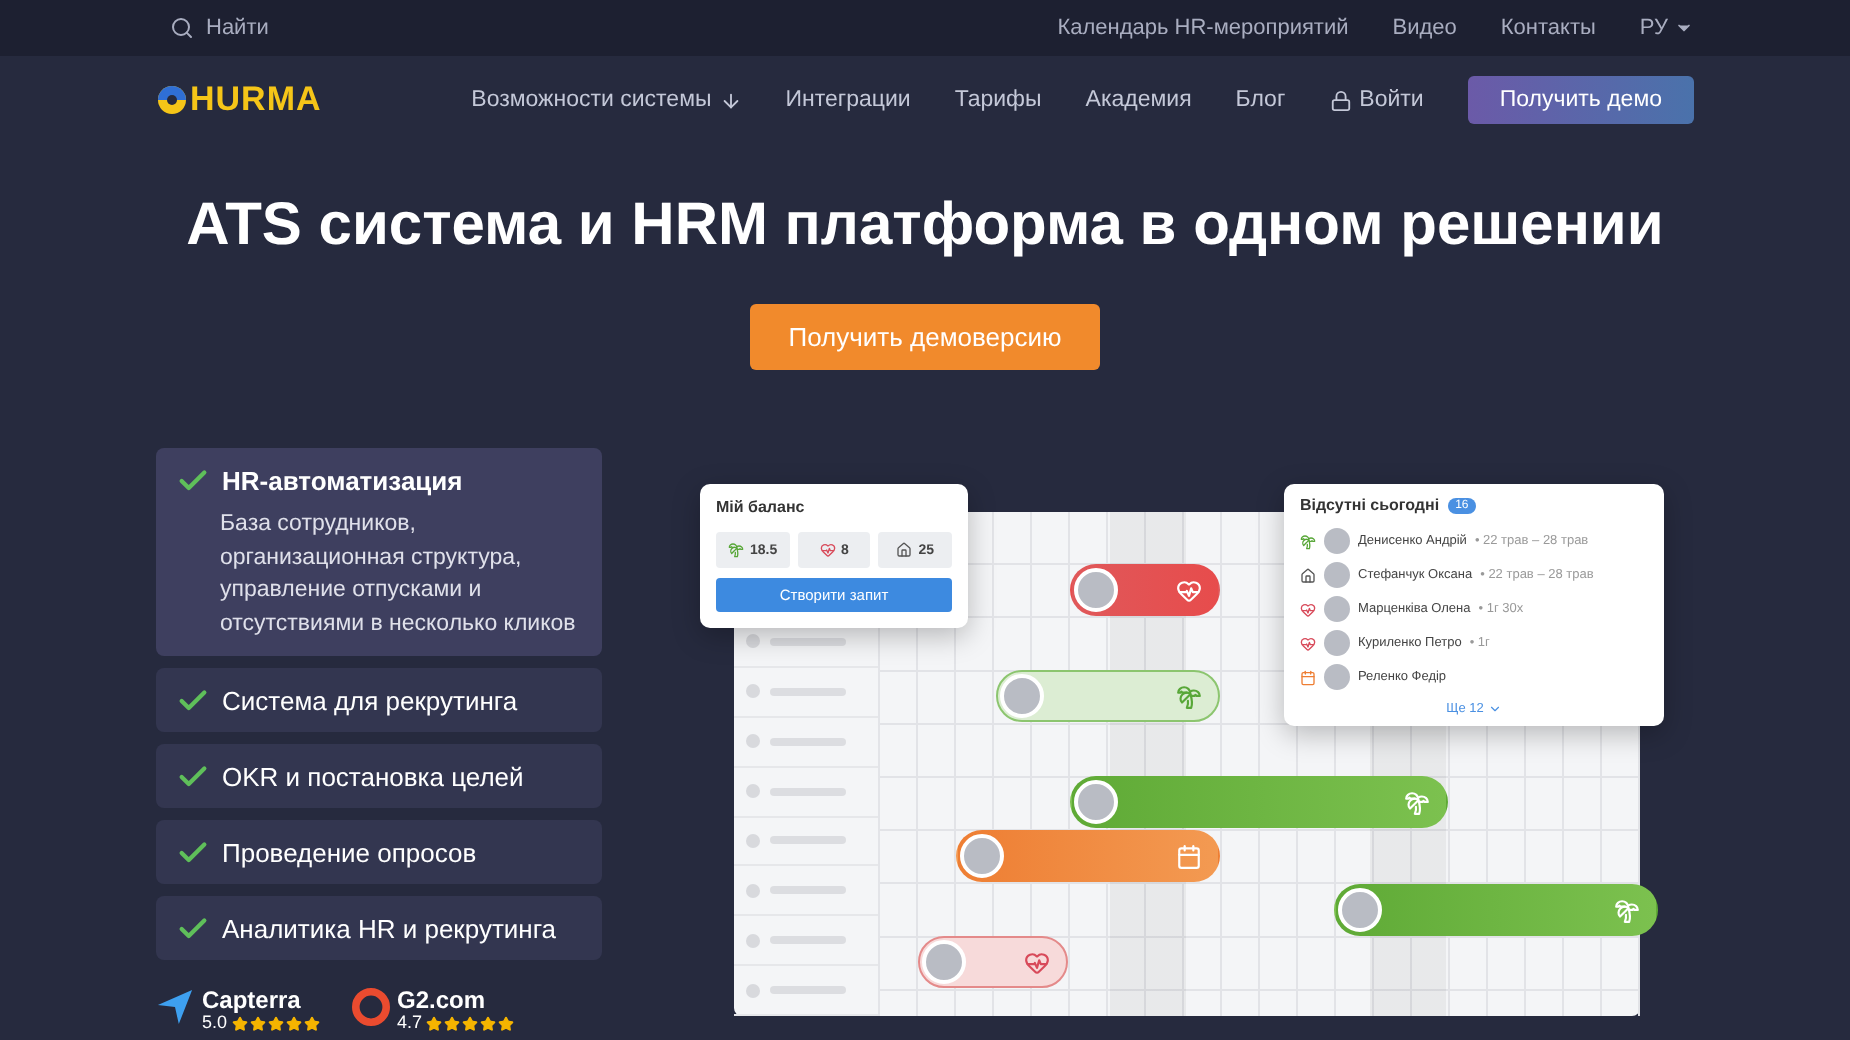 The width and height of the screenshot is (1850, 1040). I want to click on nav-link: Тарифы, so click(998, 100).